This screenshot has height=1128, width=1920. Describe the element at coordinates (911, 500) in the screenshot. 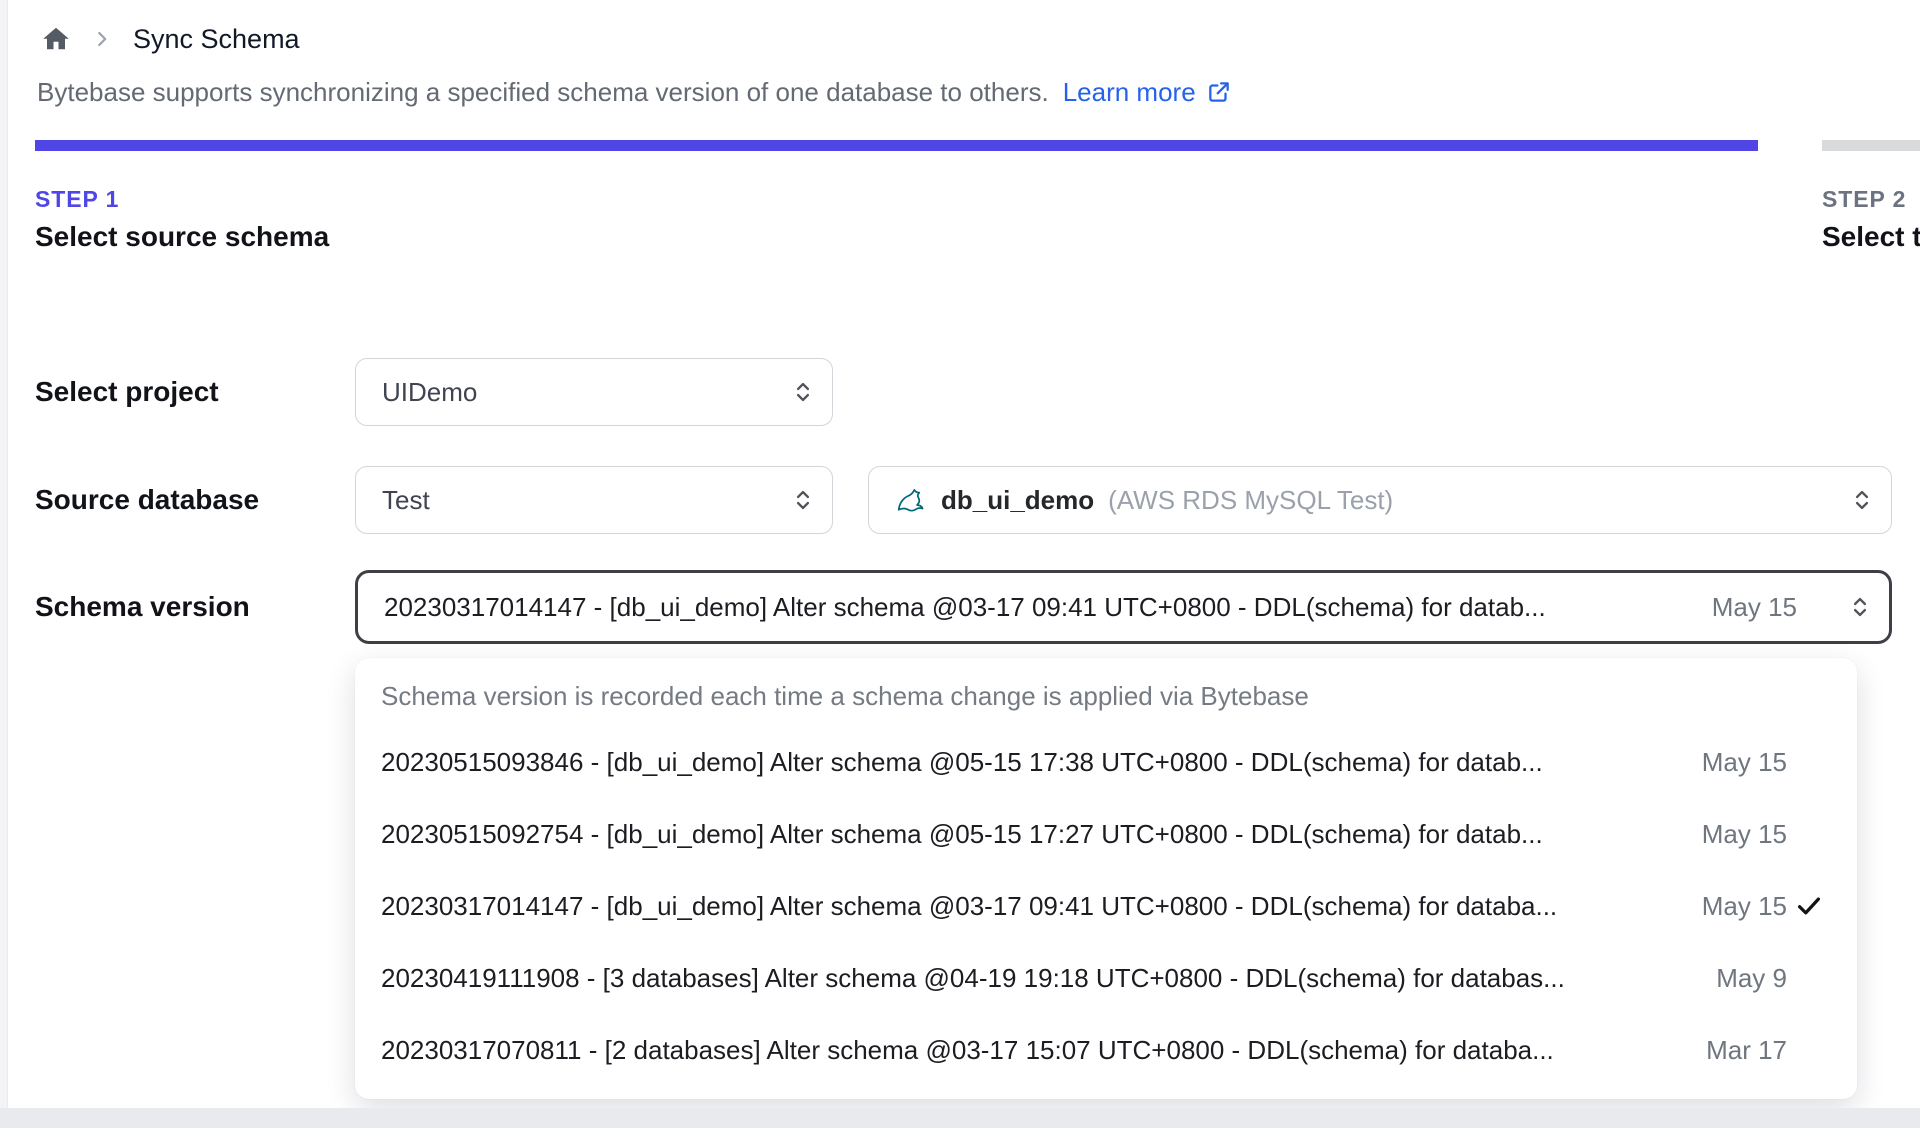

I see `mysql-dolphin-icon` at that location.